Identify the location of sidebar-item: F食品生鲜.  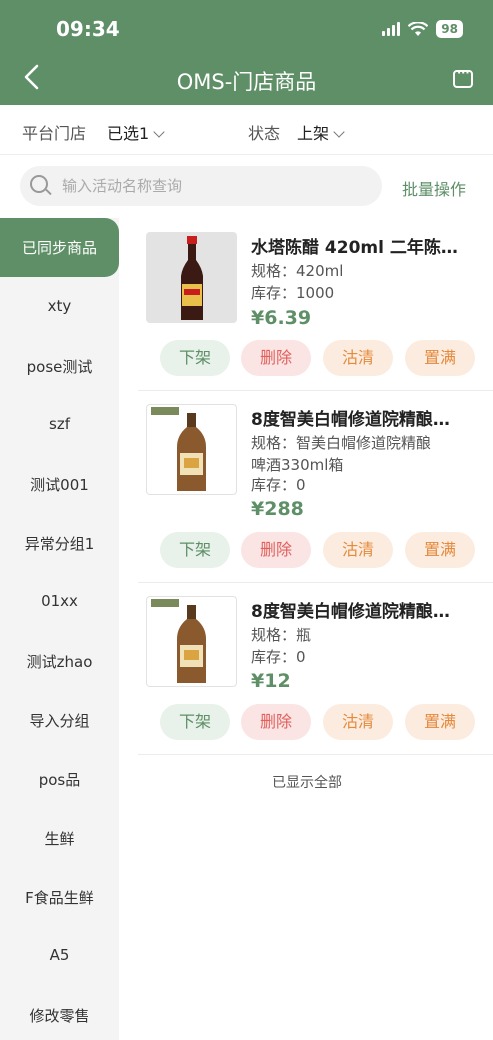
(59, 897).